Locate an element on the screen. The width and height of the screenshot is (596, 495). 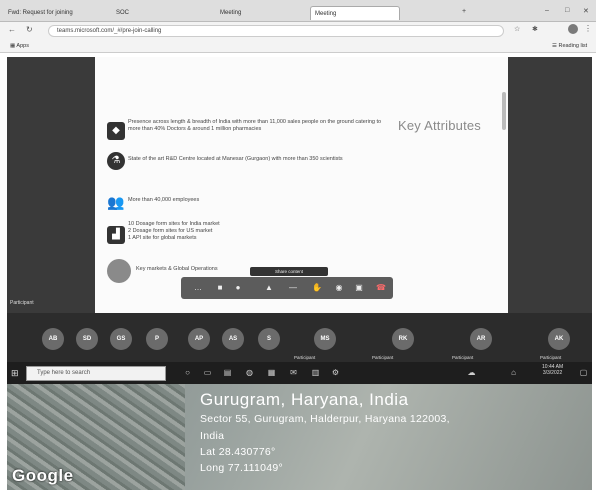
participant-avatar: AK is located at coordinates (559, 339).